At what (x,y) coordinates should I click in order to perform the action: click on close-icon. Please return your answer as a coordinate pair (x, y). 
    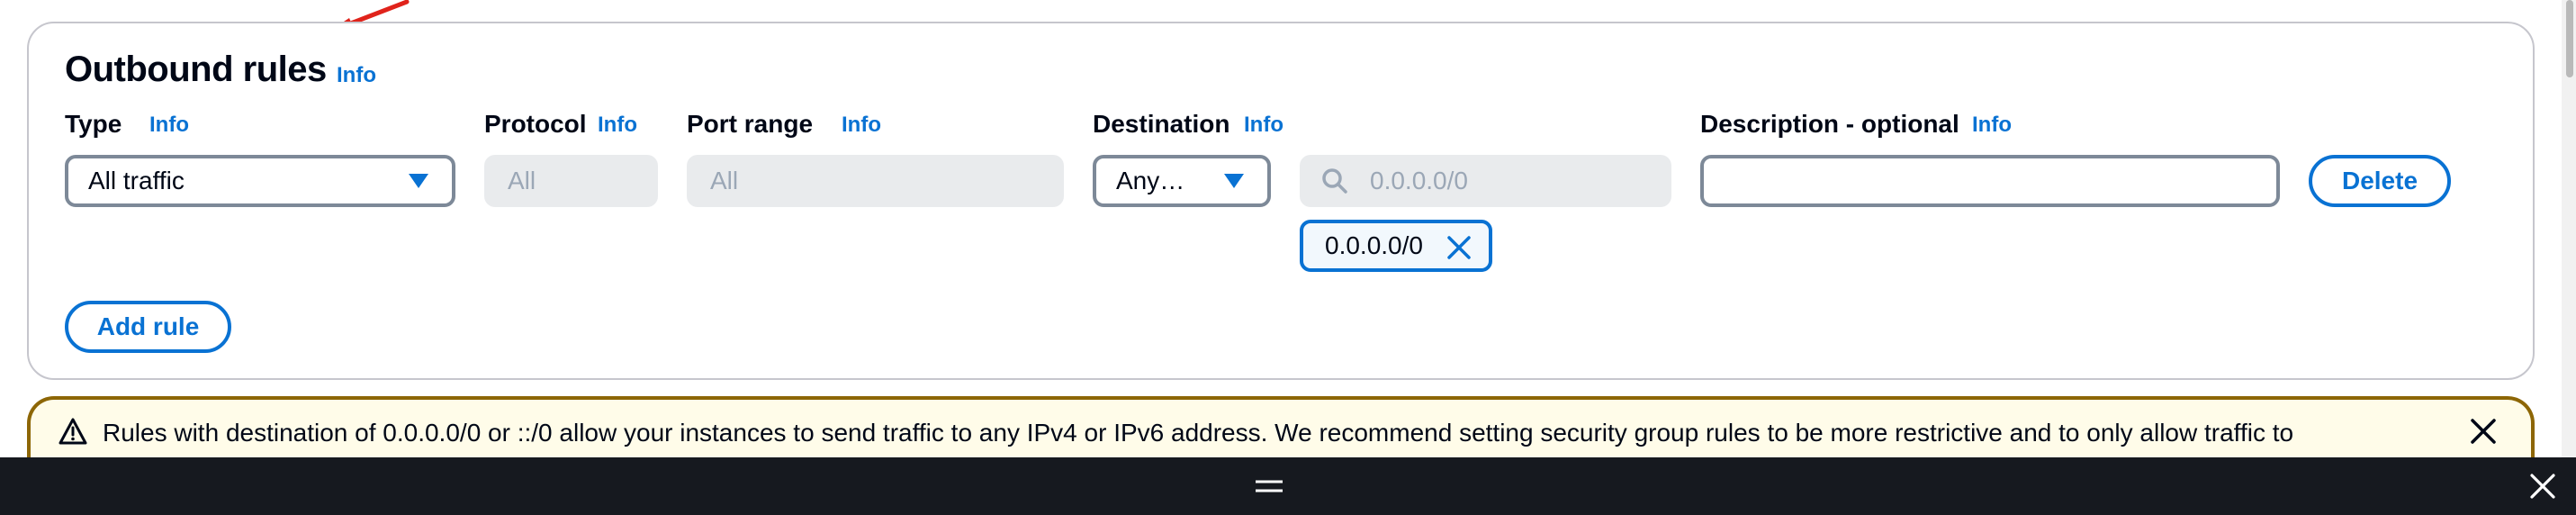
    Looking at the image, I should click on (1459, 247).